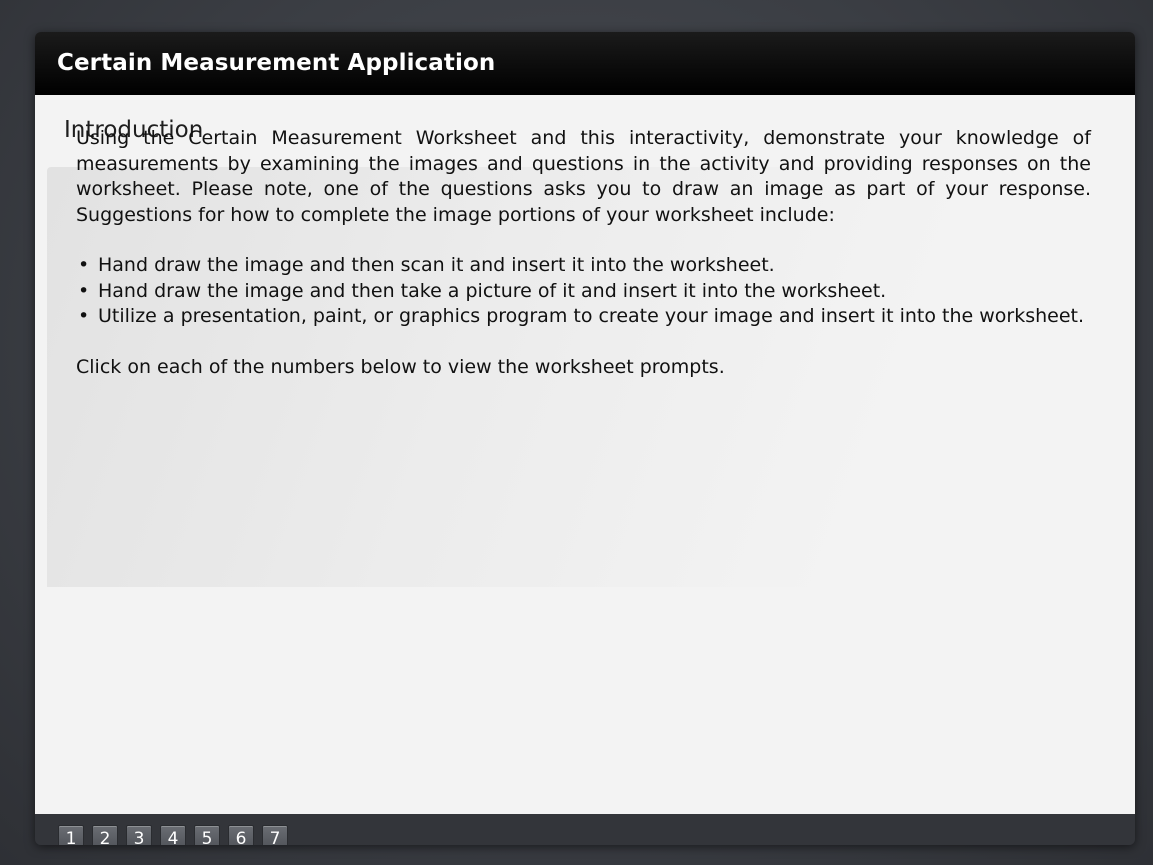 This screenshot has width=1153, height=865. Describe the element at coordinates (585, 829) in the screenshot. I see `nav-bar: 1 2 3 4 5 6 7` at that location.